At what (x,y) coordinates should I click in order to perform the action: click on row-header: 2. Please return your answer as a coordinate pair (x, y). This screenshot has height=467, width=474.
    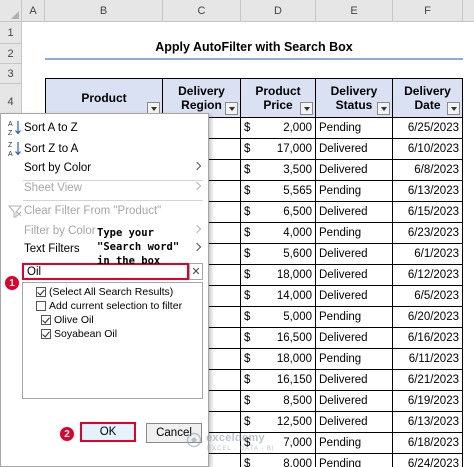
    Looking at the image, I should click on (11, 54).